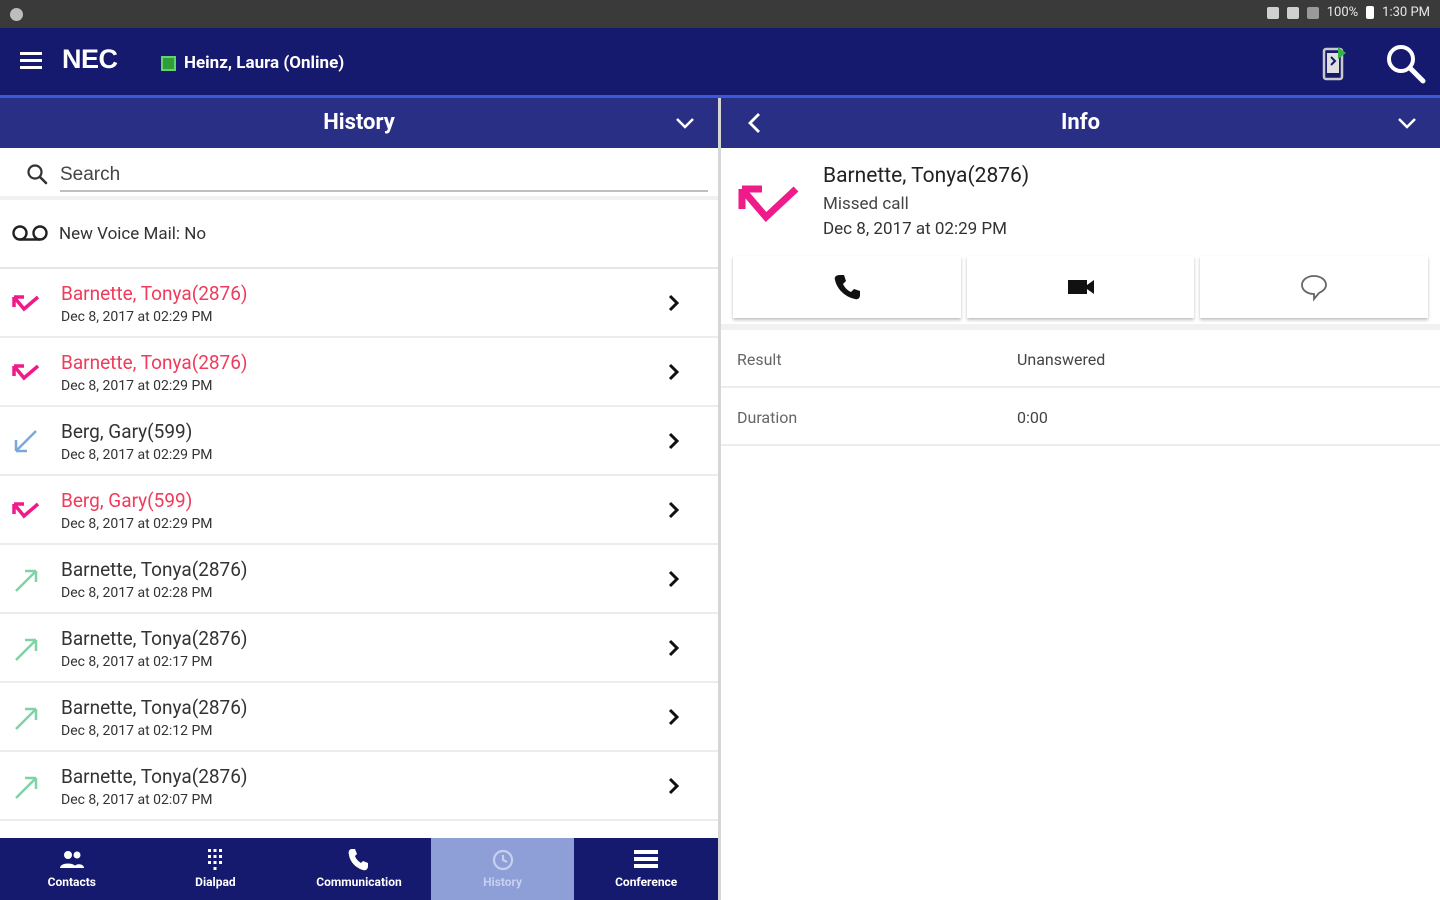 The height and width of the screenshot is (900, 1440). Describe the element at coordinates (1272, 12) in the screenshot. I see `mute-icon` at that location.